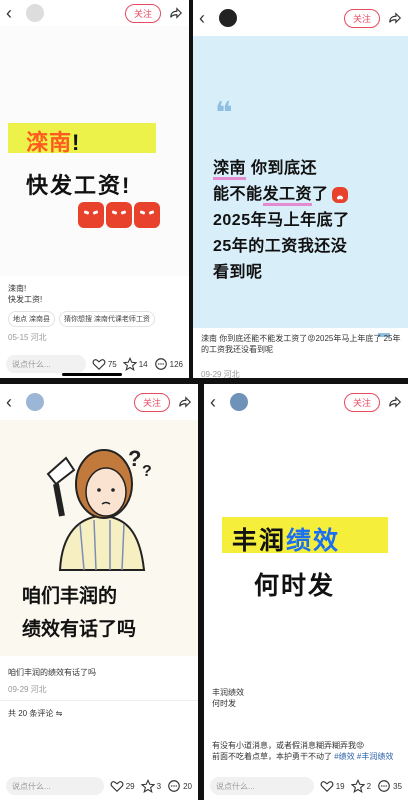  I want to click on home-indicator, so click(92, 374).